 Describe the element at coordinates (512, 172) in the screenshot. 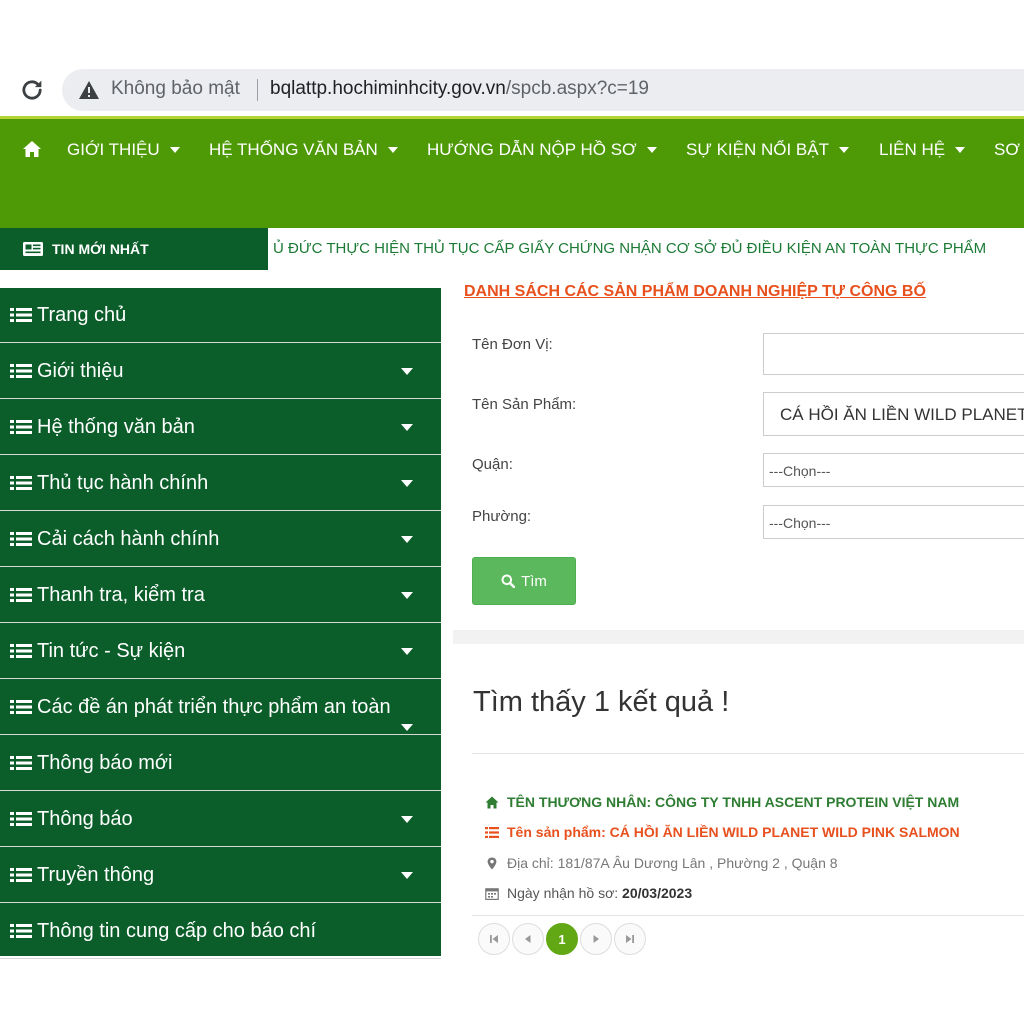

I see `top-navigation` at that location.